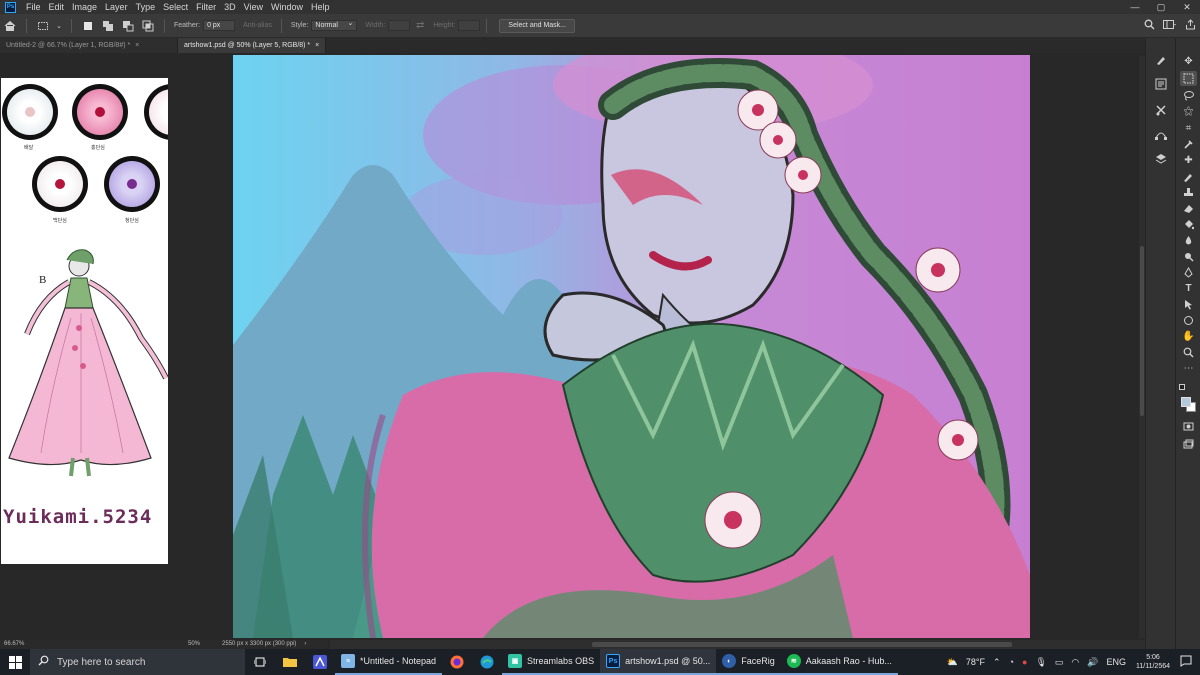 The image size is (1200, 675). Describe the element at coordinates (148, 26) in the screenshot. I see `intersect-selection-icon` at that location.